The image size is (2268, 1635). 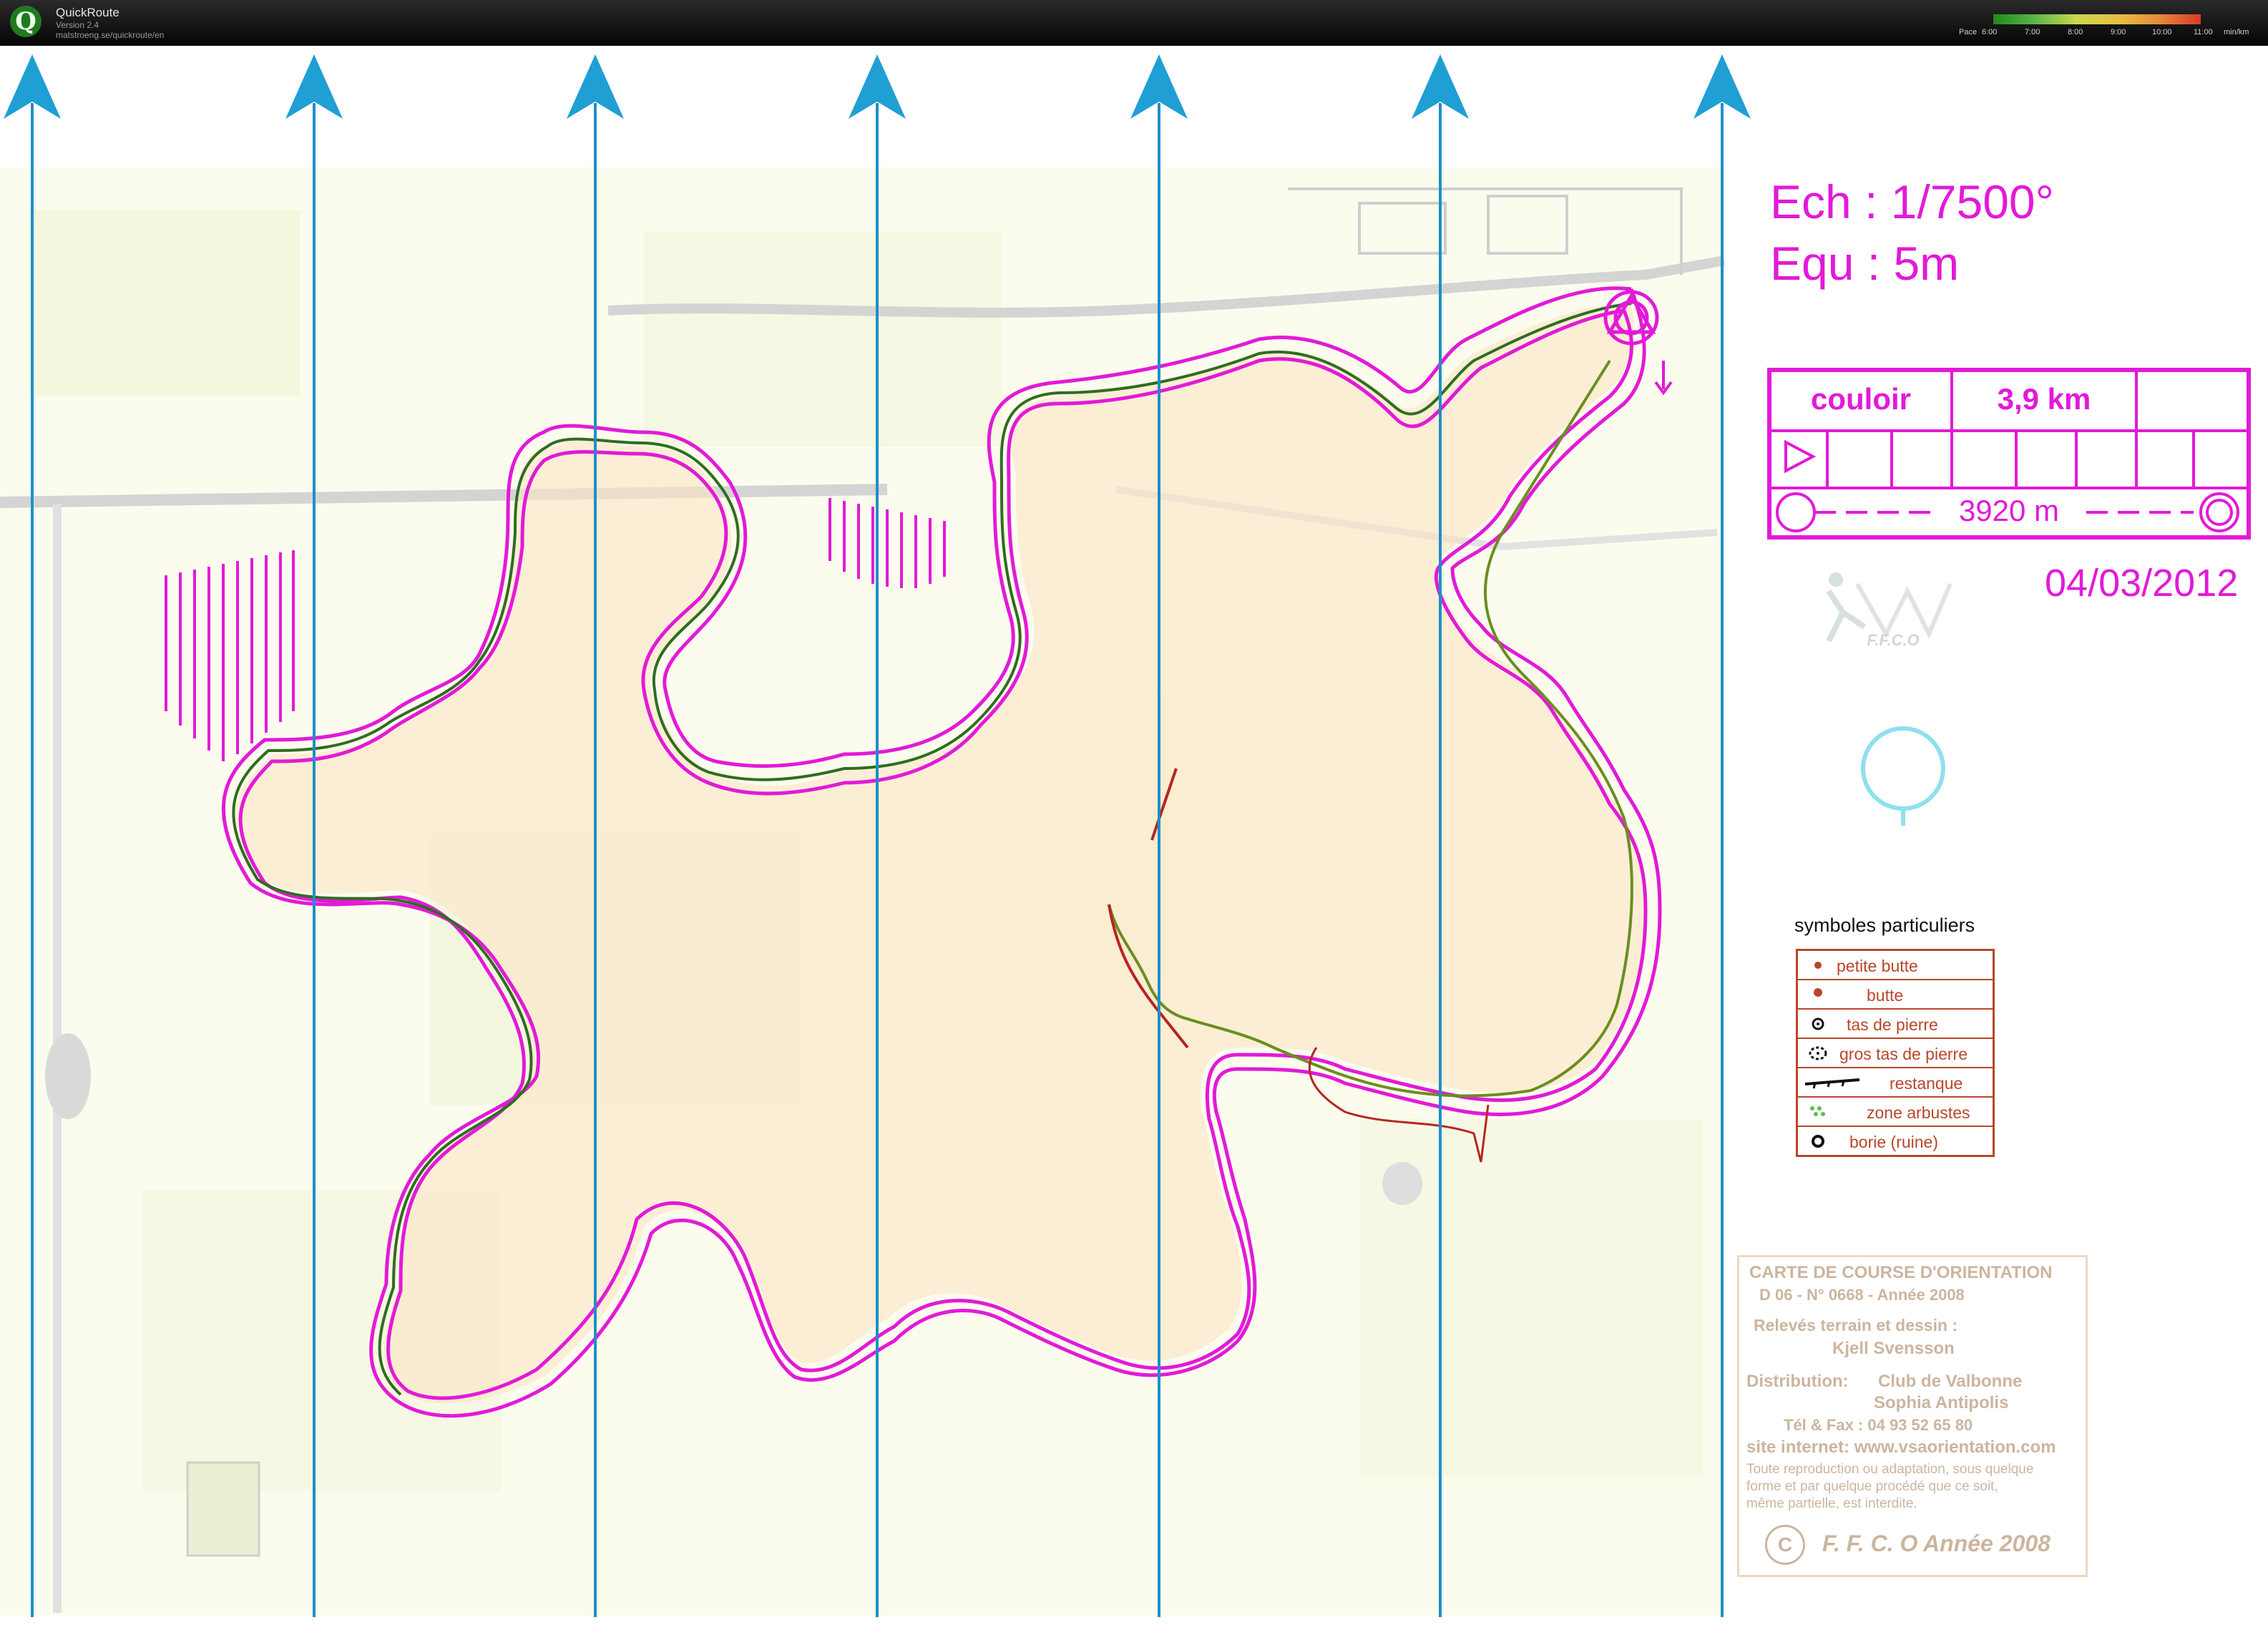 I want to click on pace-tick: 7:00, so click(x=2032, y=32).